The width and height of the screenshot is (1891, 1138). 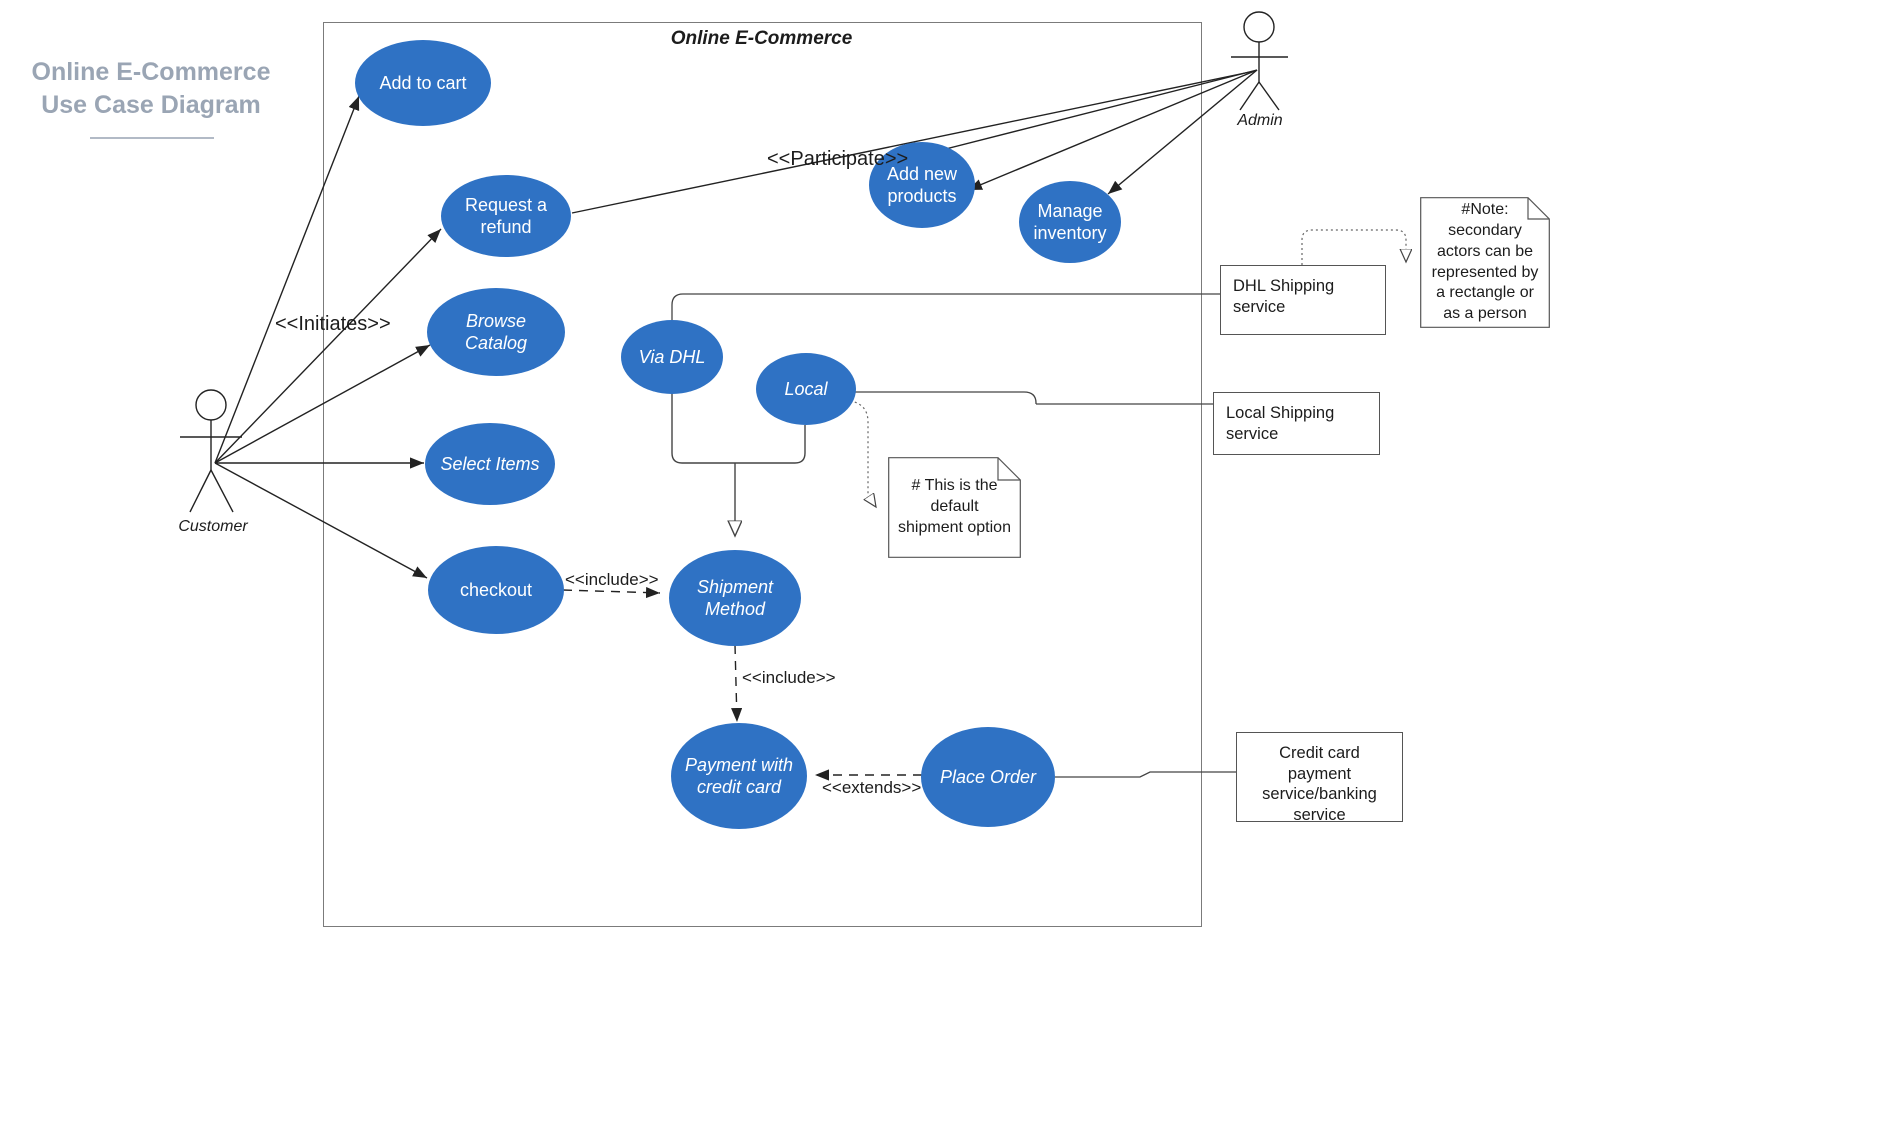 I want to click on external-system-local-label: Local Shipping service, so click(x=1280, y=423).